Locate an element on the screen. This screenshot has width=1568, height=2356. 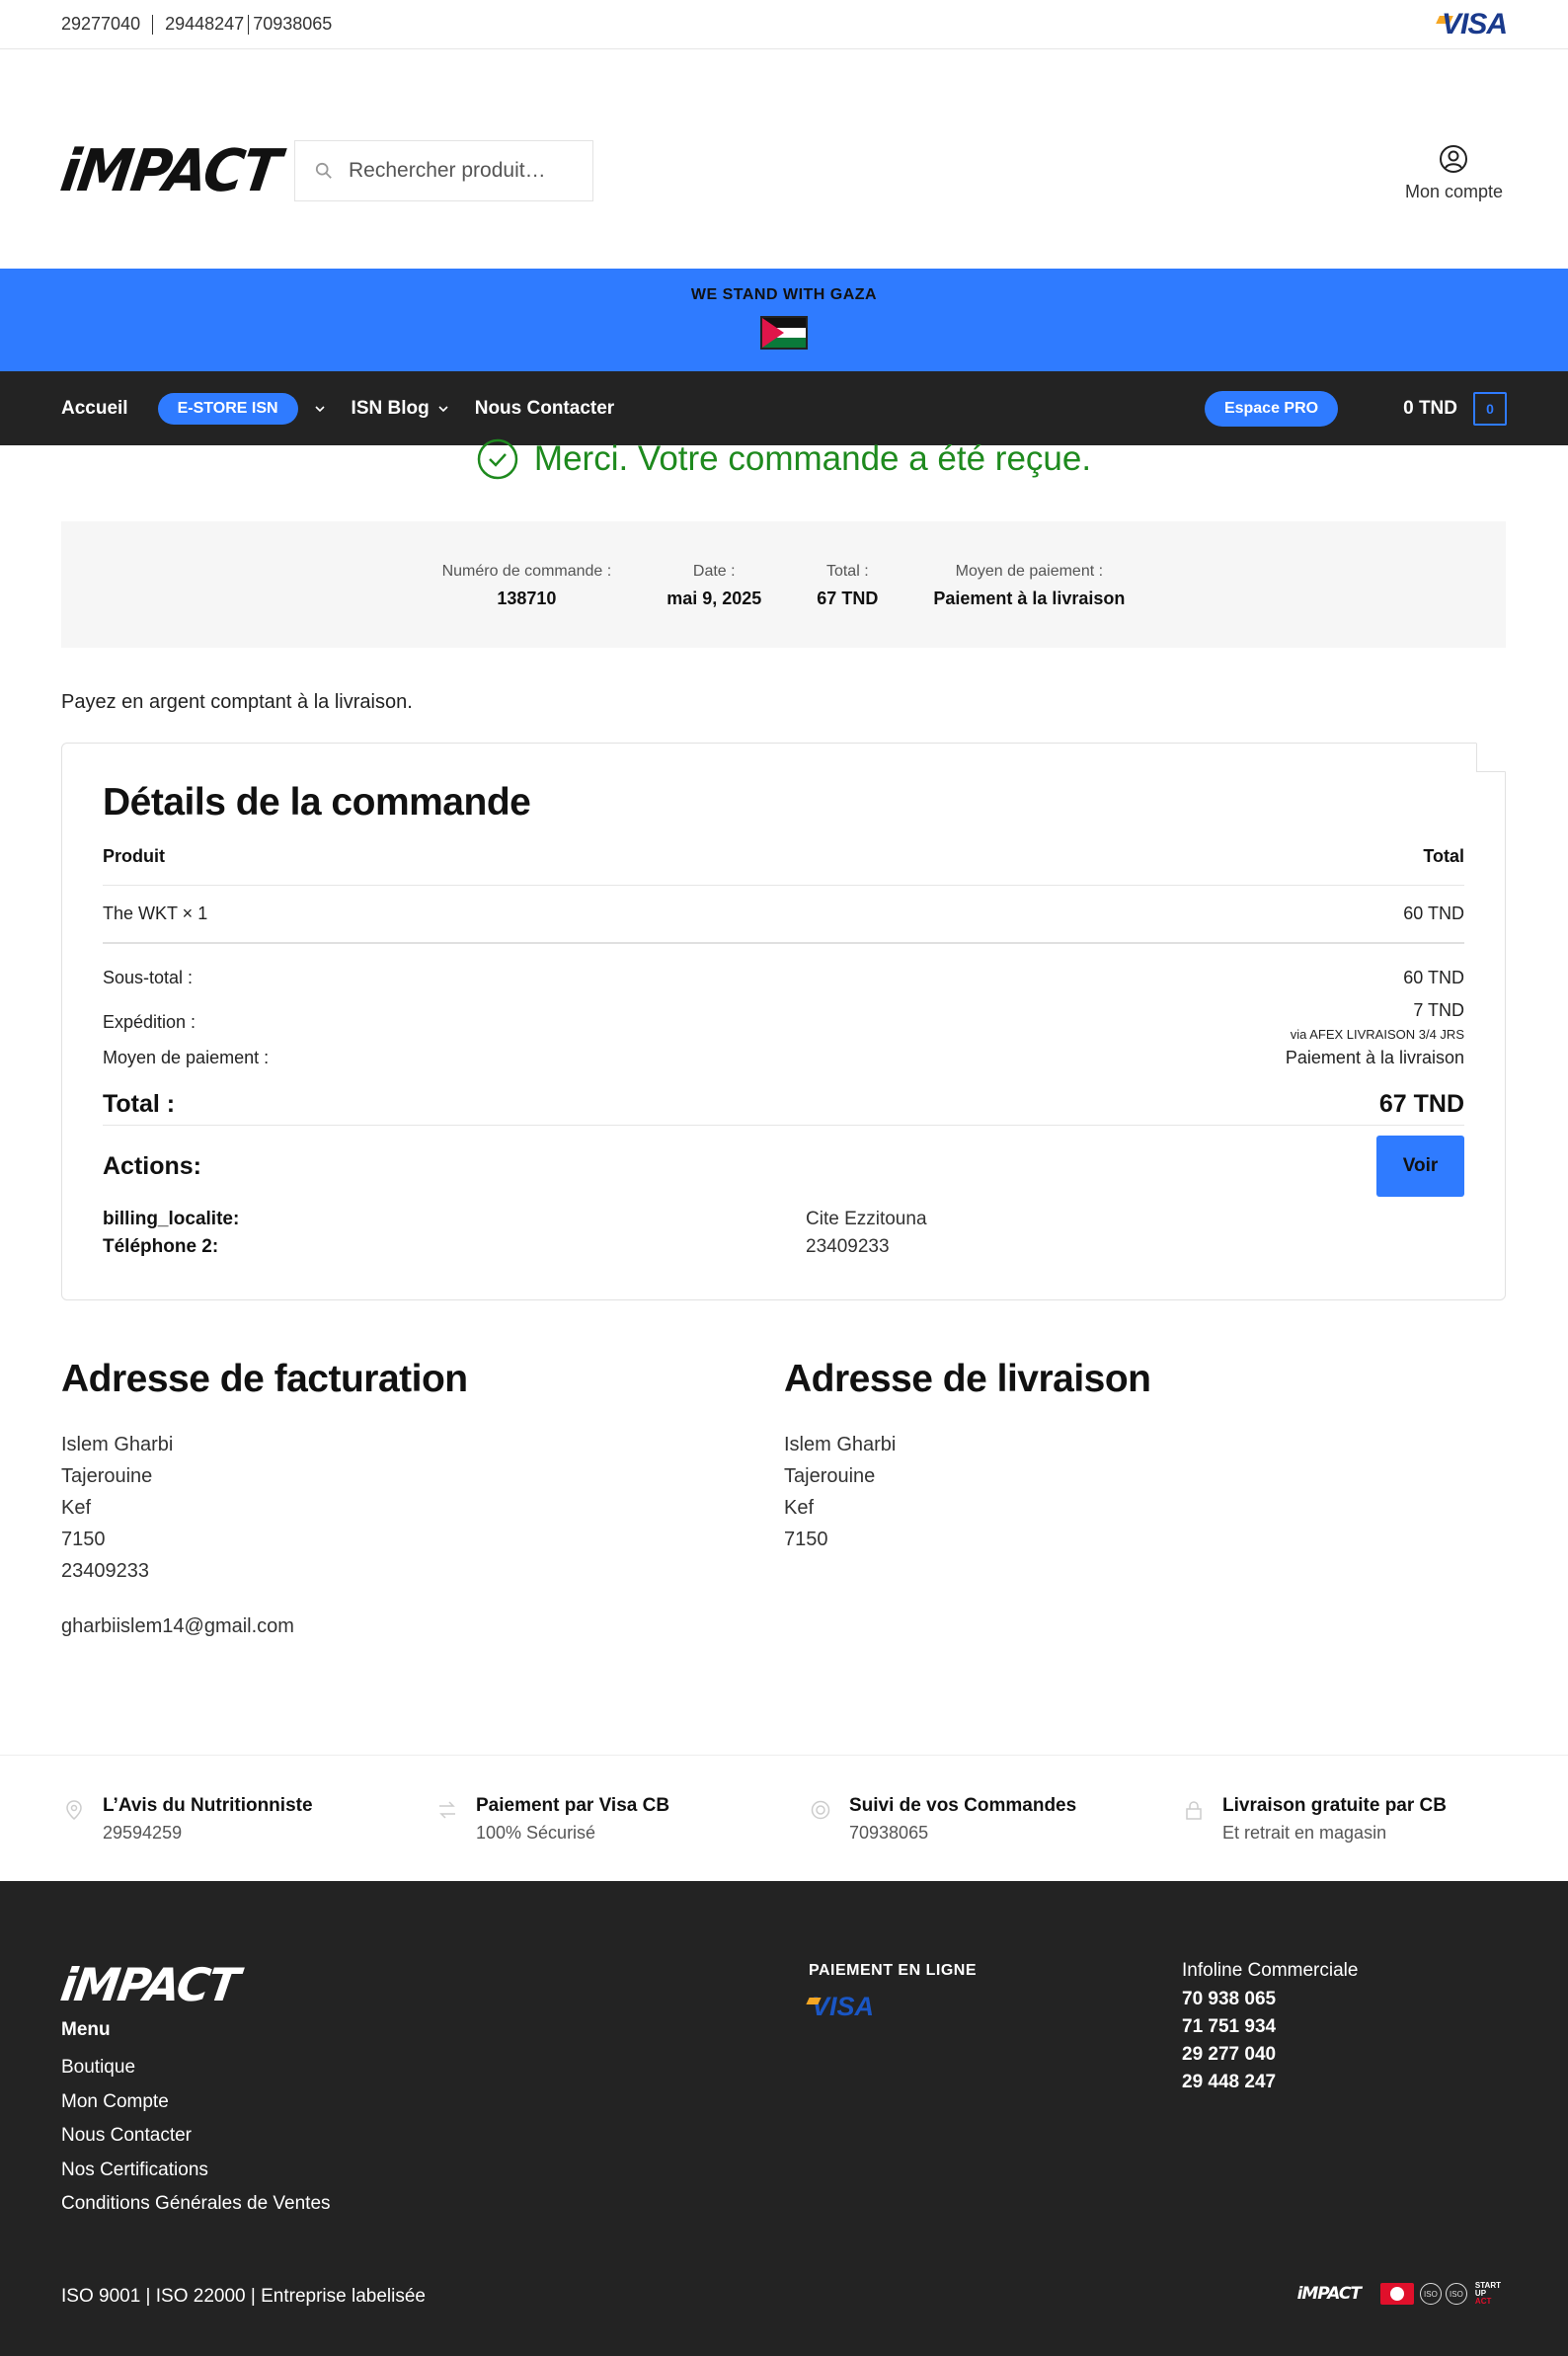
footer-badges: iMPACT ISO ISO START UP ACT is located at coordinates (1399, 2294).